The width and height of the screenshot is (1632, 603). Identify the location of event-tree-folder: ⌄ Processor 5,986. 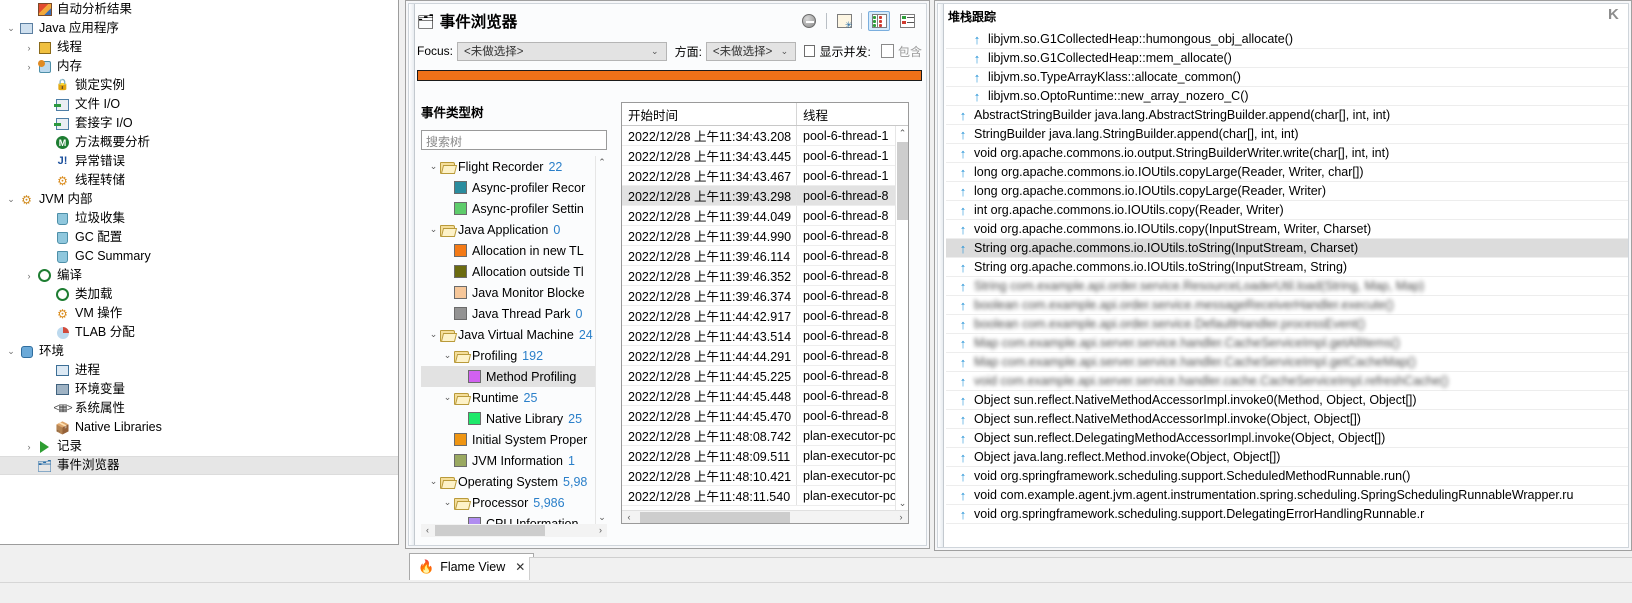
(508, 502).